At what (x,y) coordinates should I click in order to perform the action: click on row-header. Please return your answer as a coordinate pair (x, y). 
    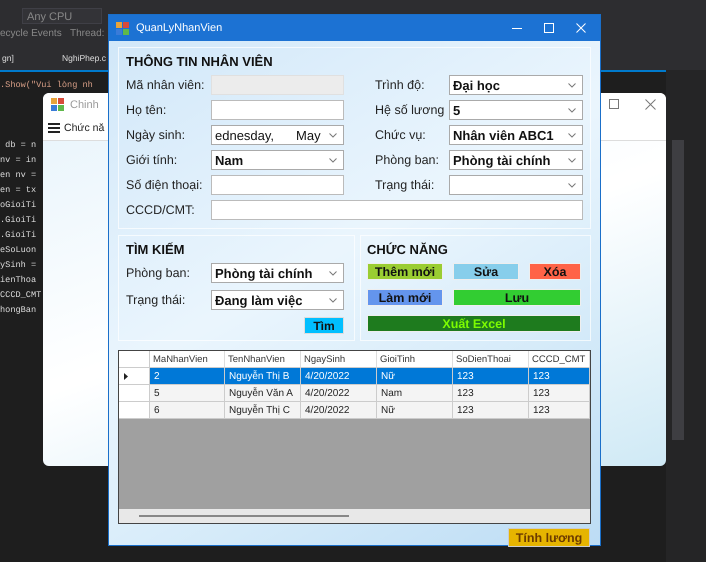
    Looking at the image, I should click on (134, 376).